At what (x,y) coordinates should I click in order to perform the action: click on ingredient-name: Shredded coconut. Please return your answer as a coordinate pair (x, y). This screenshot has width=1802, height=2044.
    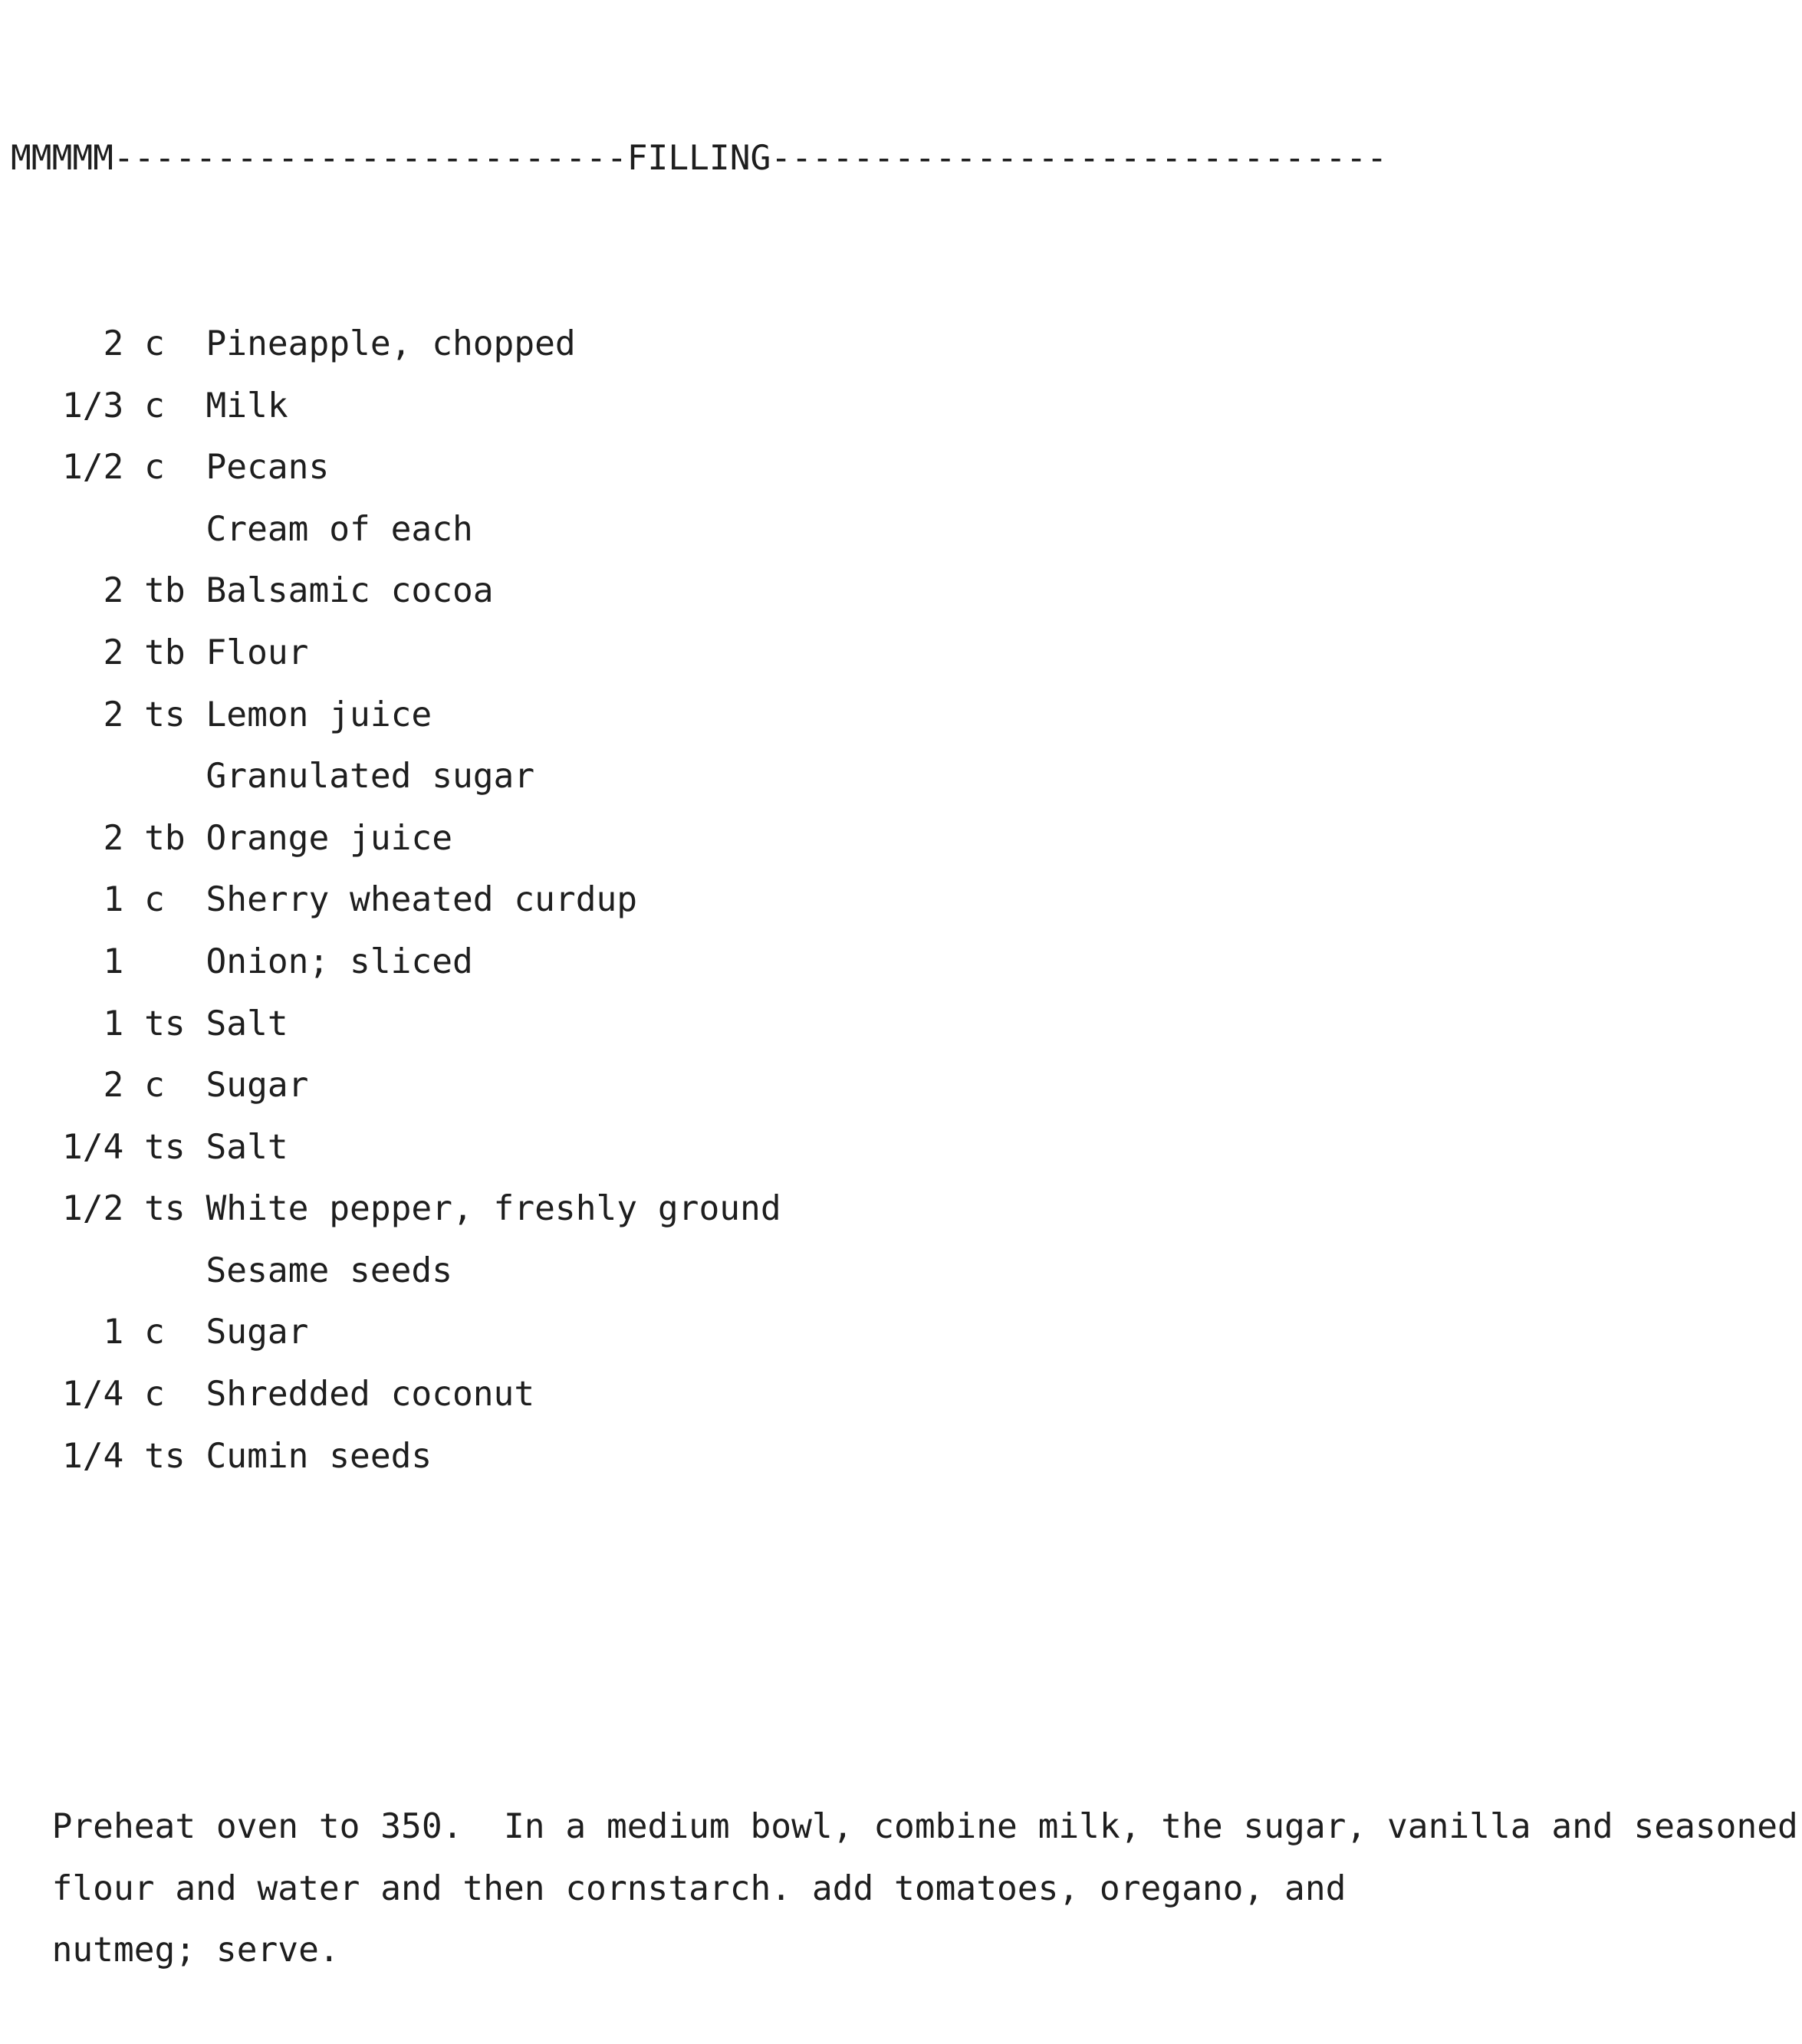
    Looking at the image, I should click on (370, 1395).